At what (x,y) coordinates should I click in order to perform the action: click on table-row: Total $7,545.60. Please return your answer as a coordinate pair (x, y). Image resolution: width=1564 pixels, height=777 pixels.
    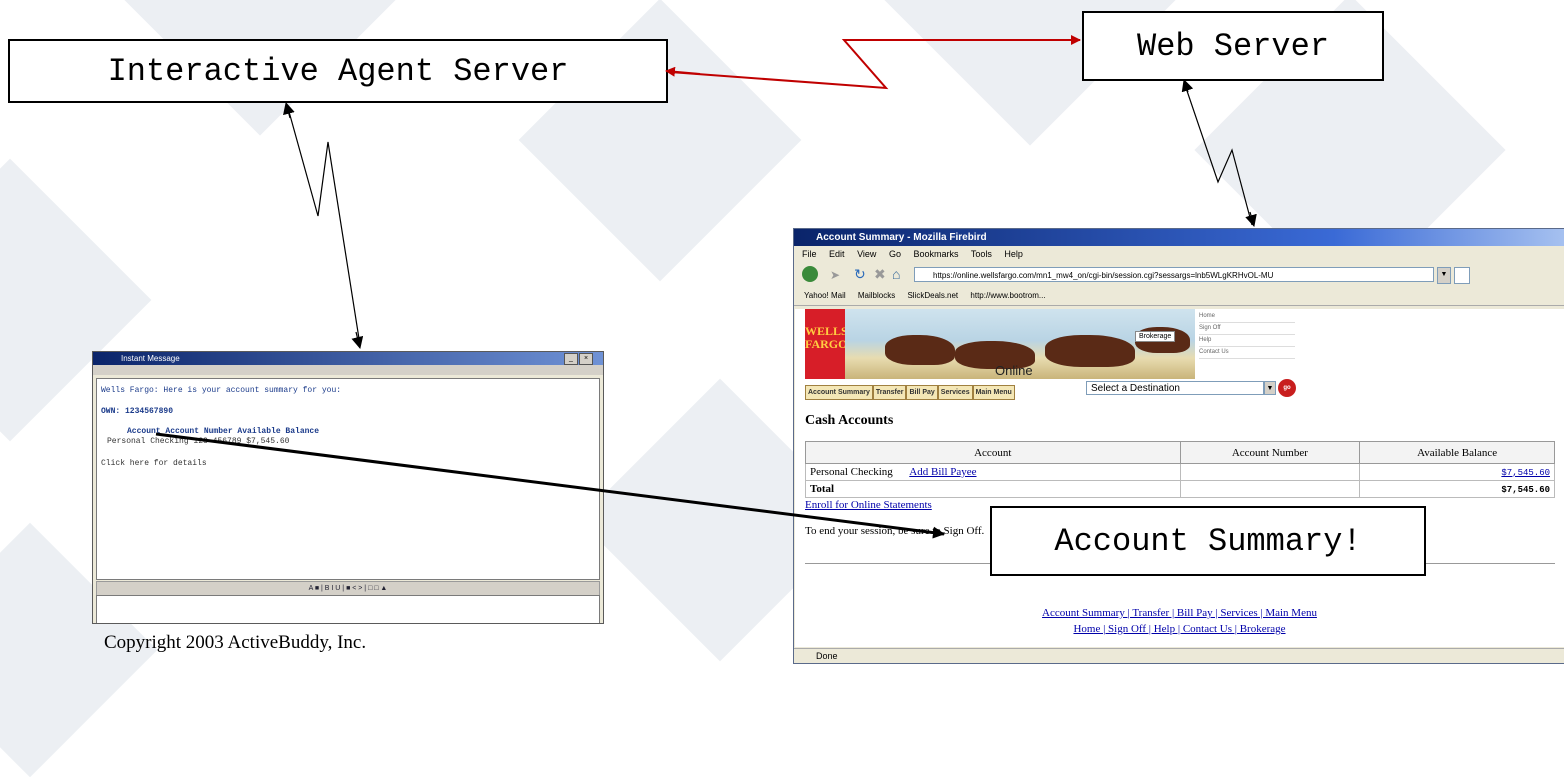
    Looking at the image, I should click on (1180, 489).